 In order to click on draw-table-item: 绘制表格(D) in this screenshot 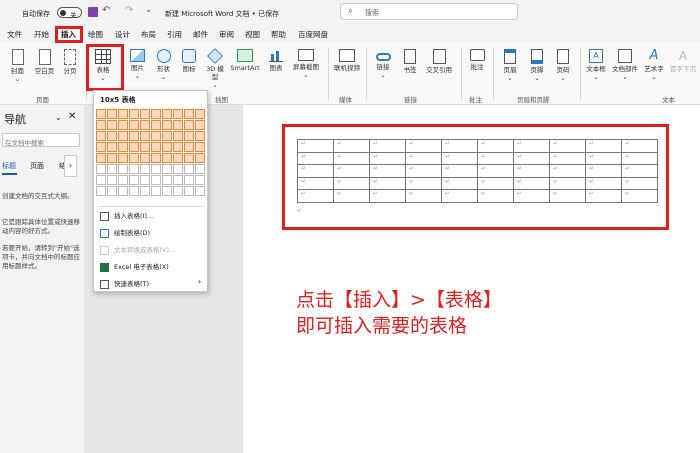, I will do `click(125, 232)`.